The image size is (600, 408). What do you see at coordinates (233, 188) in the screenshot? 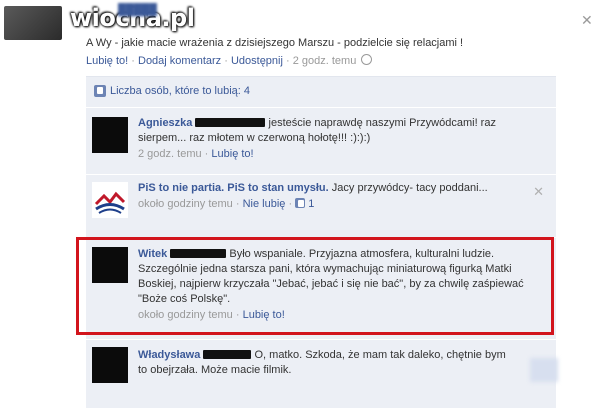
I see `comment-author: PiS to nie partia. PiS to stan umysłu.` at bounding box center [233, 188].